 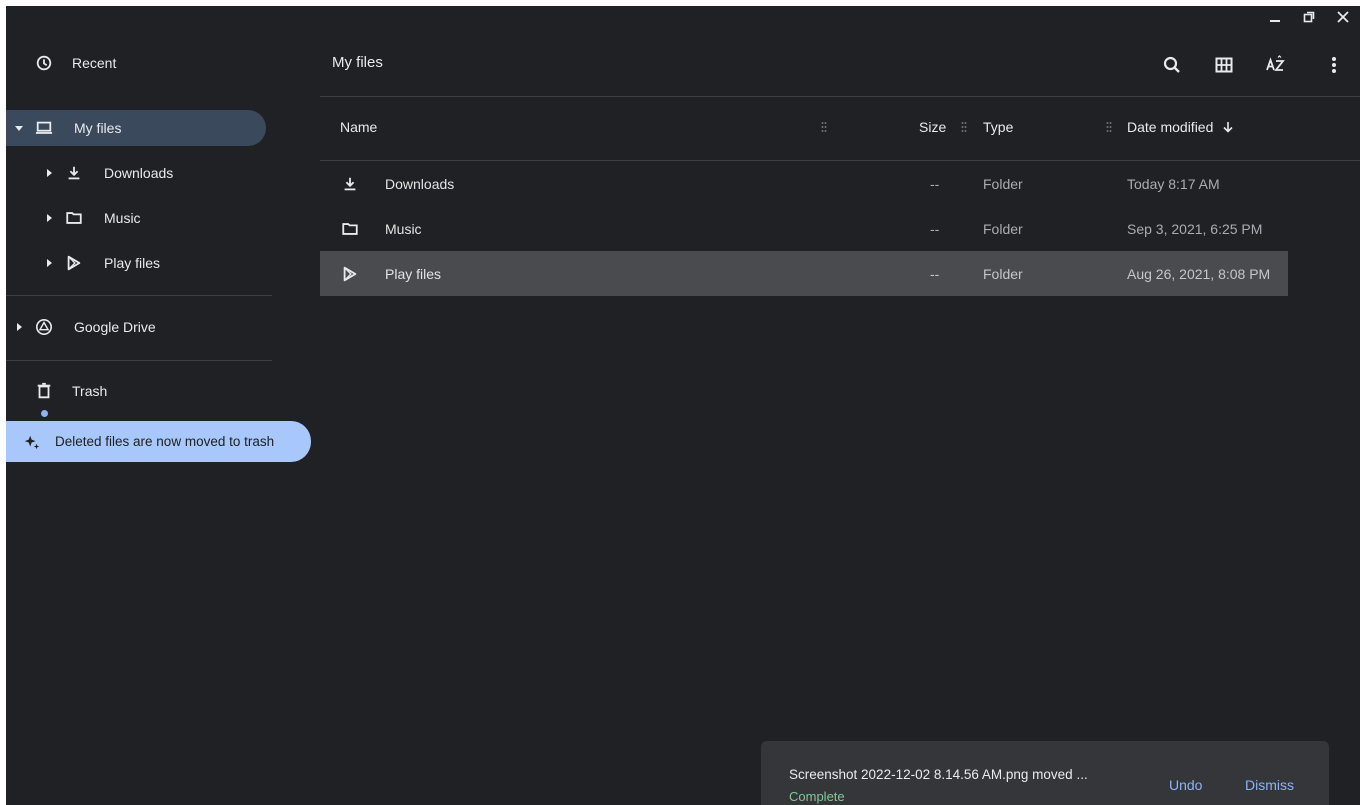 What do you see at coordinates (70, 391) in the screenshot?
I see `sidebar-item-trash: Trash` at bounding box center [70, 391].